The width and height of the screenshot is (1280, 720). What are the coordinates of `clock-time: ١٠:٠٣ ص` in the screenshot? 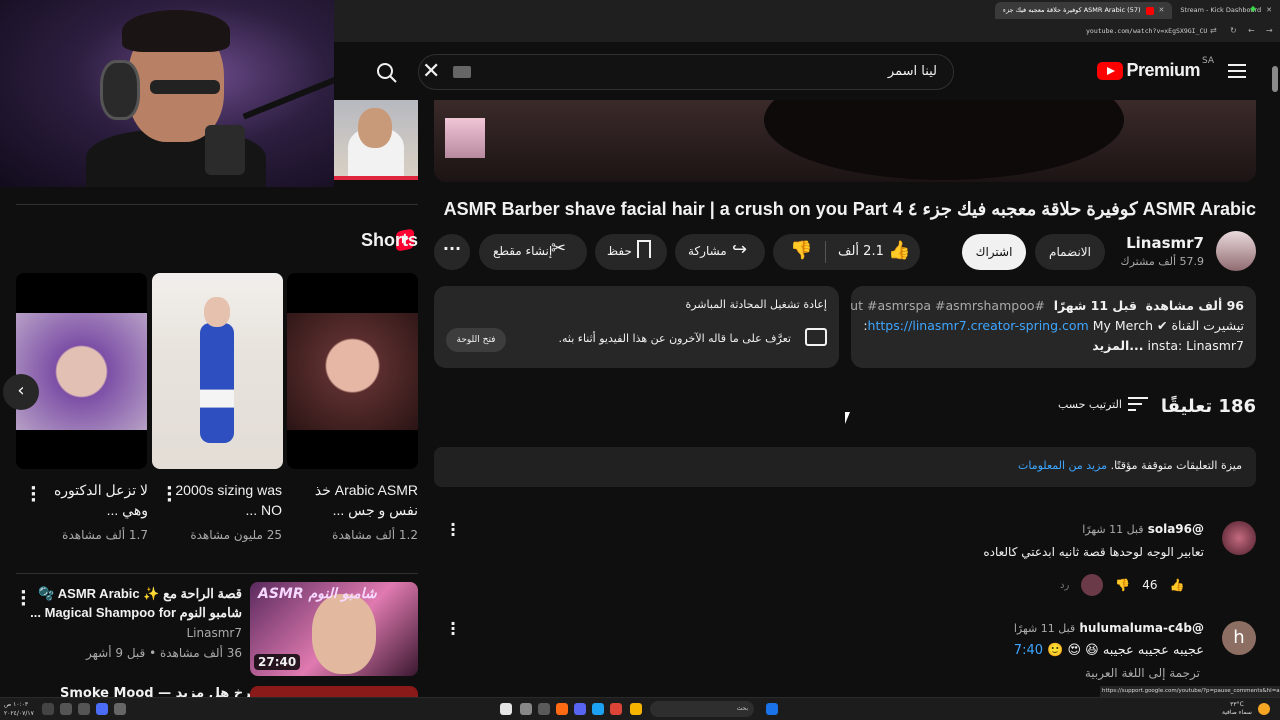 It's located at (16, 704).